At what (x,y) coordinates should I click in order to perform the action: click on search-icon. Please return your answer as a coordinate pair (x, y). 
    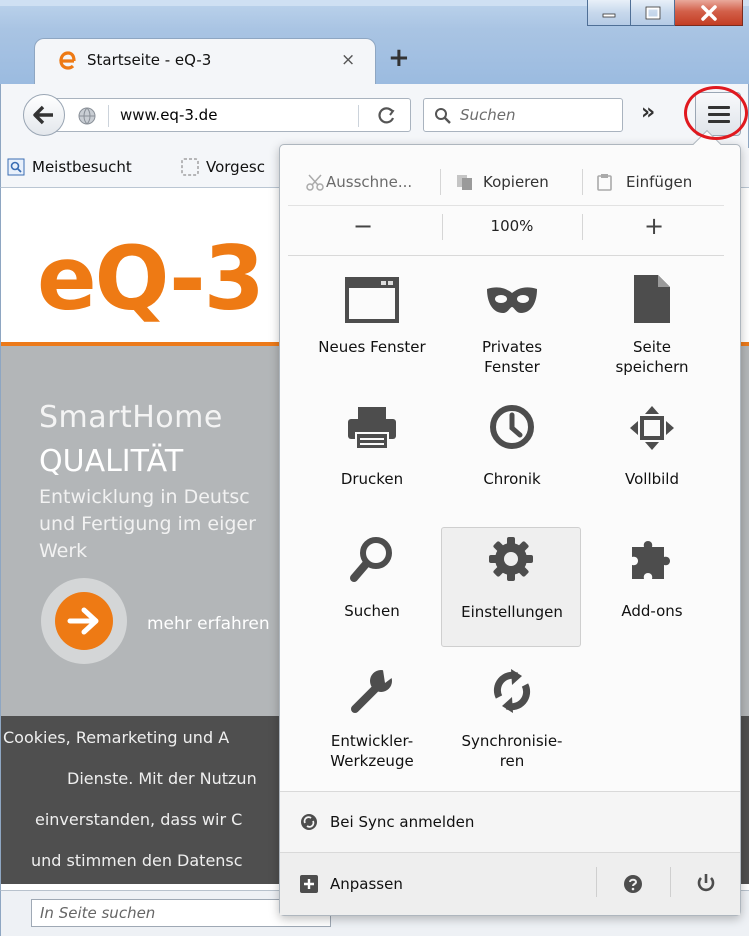
    Looking at the image, I should click on (443, 116).